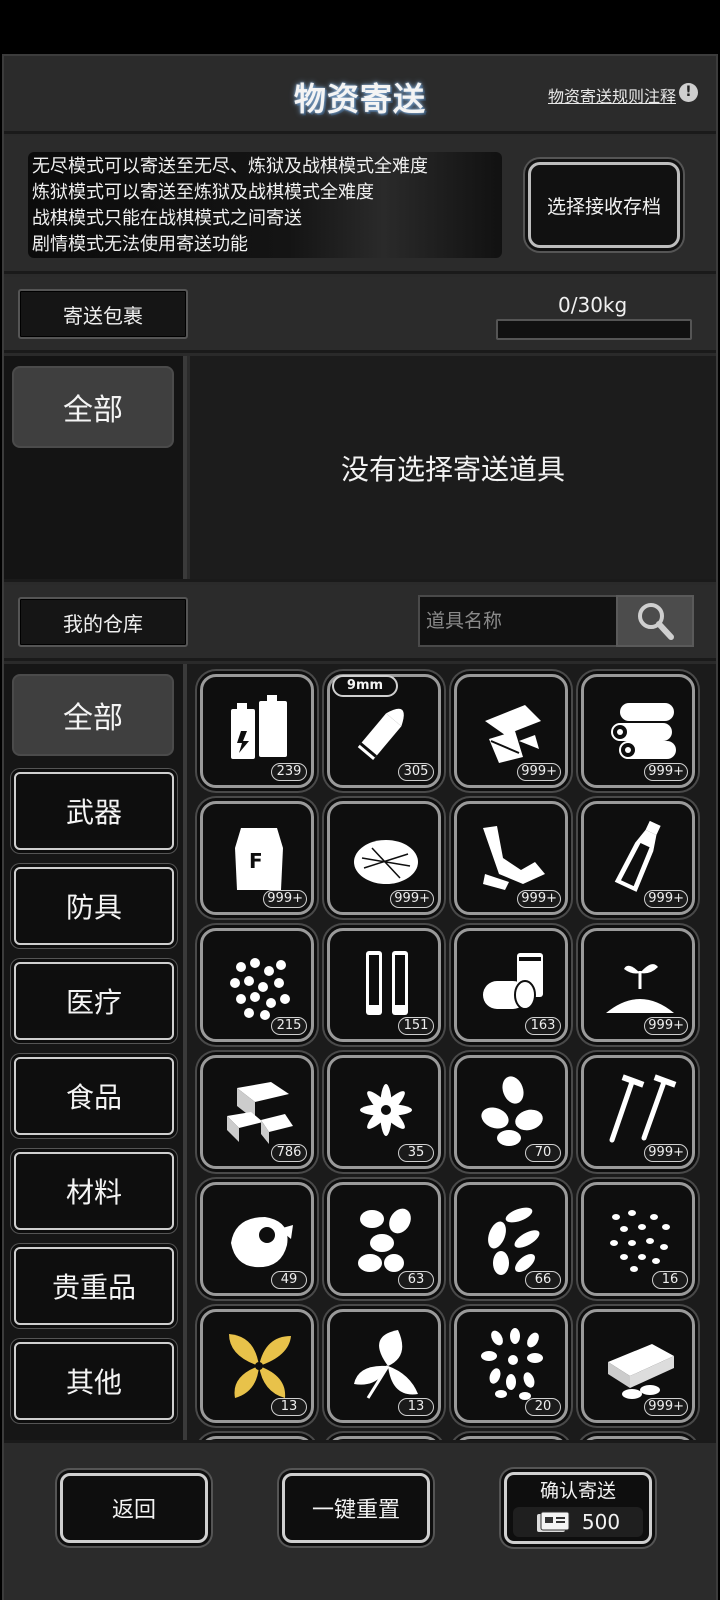 Image resolution: width=720 pixels, height=1600 pixels. Describe the element at coordinates (94, 1096) in the screenshot. I see `category-food: 食品` at that location.